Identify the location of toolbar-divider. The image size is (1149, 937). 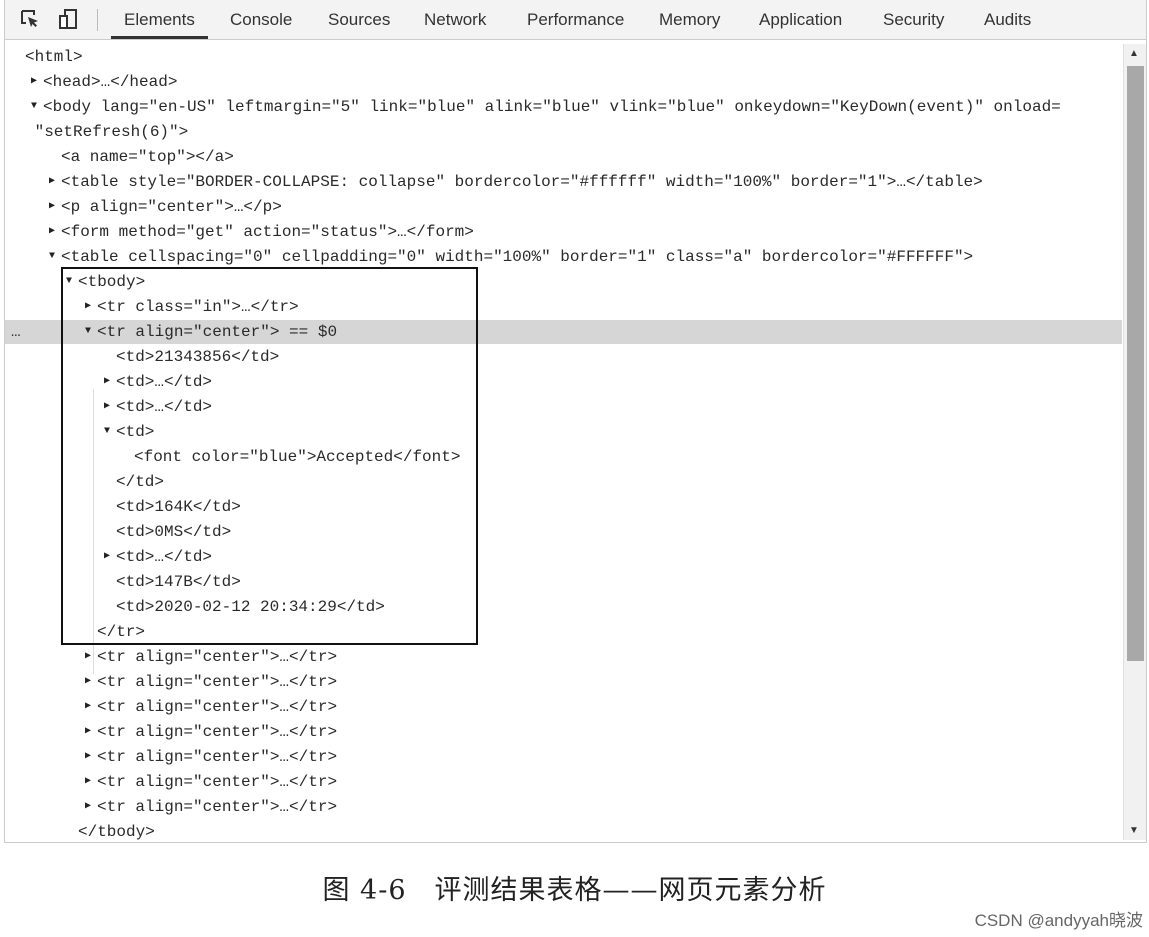
(97, 20).